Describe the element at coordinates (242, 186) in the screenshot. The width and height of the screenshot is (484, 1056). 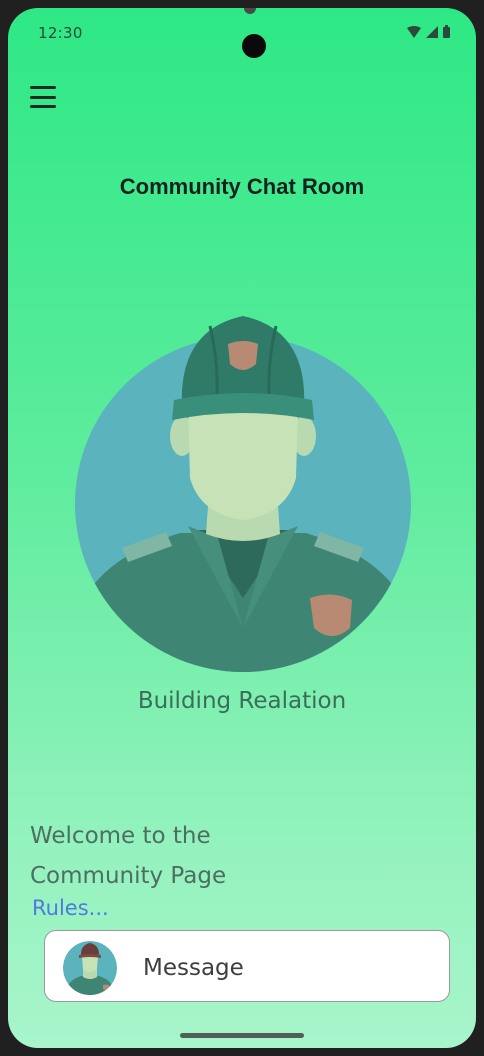
I see `page-title: Community Chat Room` at that location.